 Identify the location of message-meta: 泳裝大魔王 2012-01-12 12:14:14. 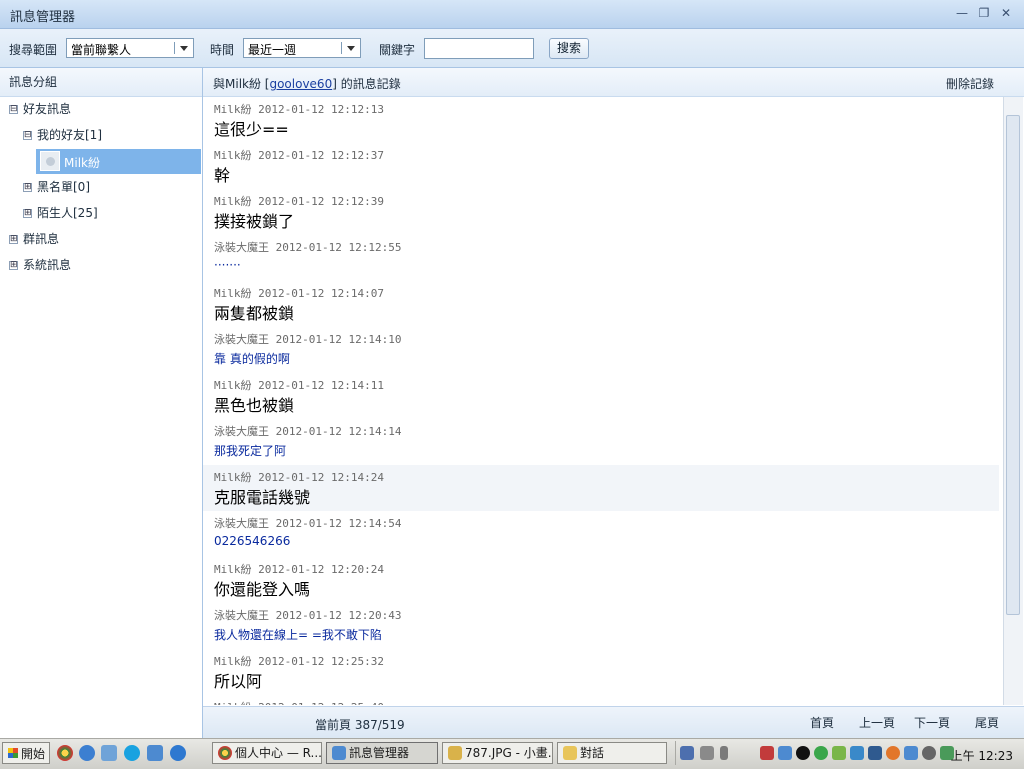
(307, 431).